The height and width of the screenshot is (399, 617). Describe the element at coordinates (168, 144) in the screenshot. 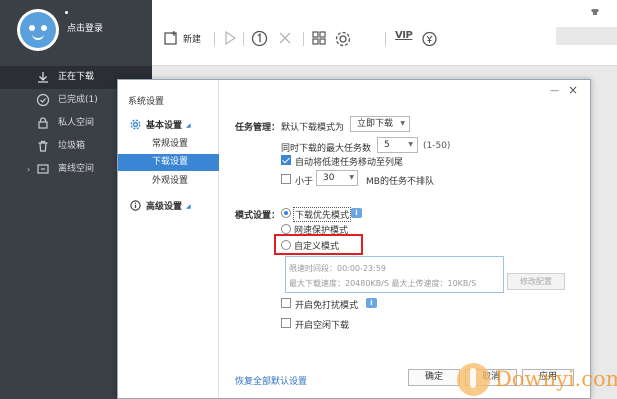

I see `subitem-general: 常规设置` at that location.